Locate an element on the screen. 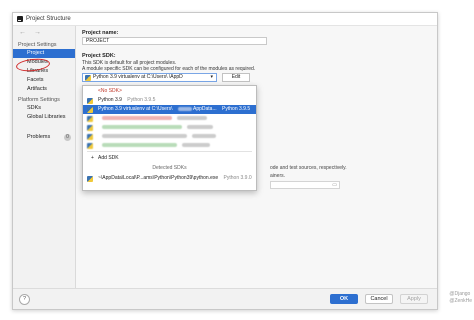 Image resolution: width=474 pixels, height=320 pixels. chevron-down-icon: ▾ is located at coordinates (211, 77).